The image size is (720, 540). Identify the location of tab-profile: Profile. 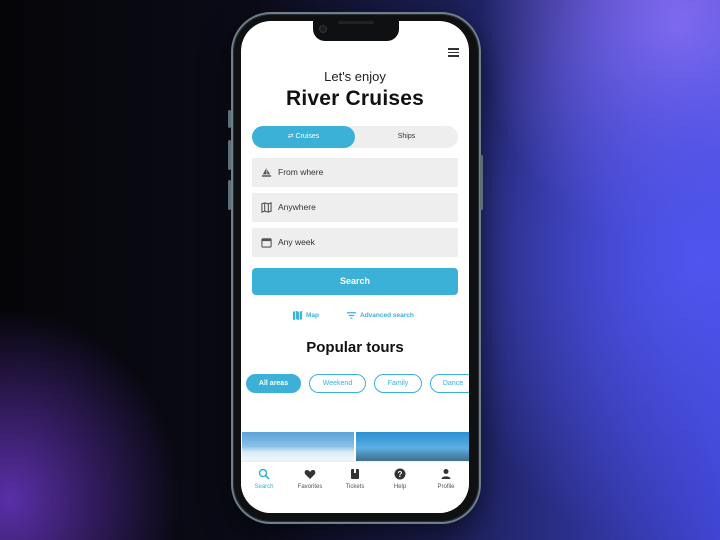
(446, 479).